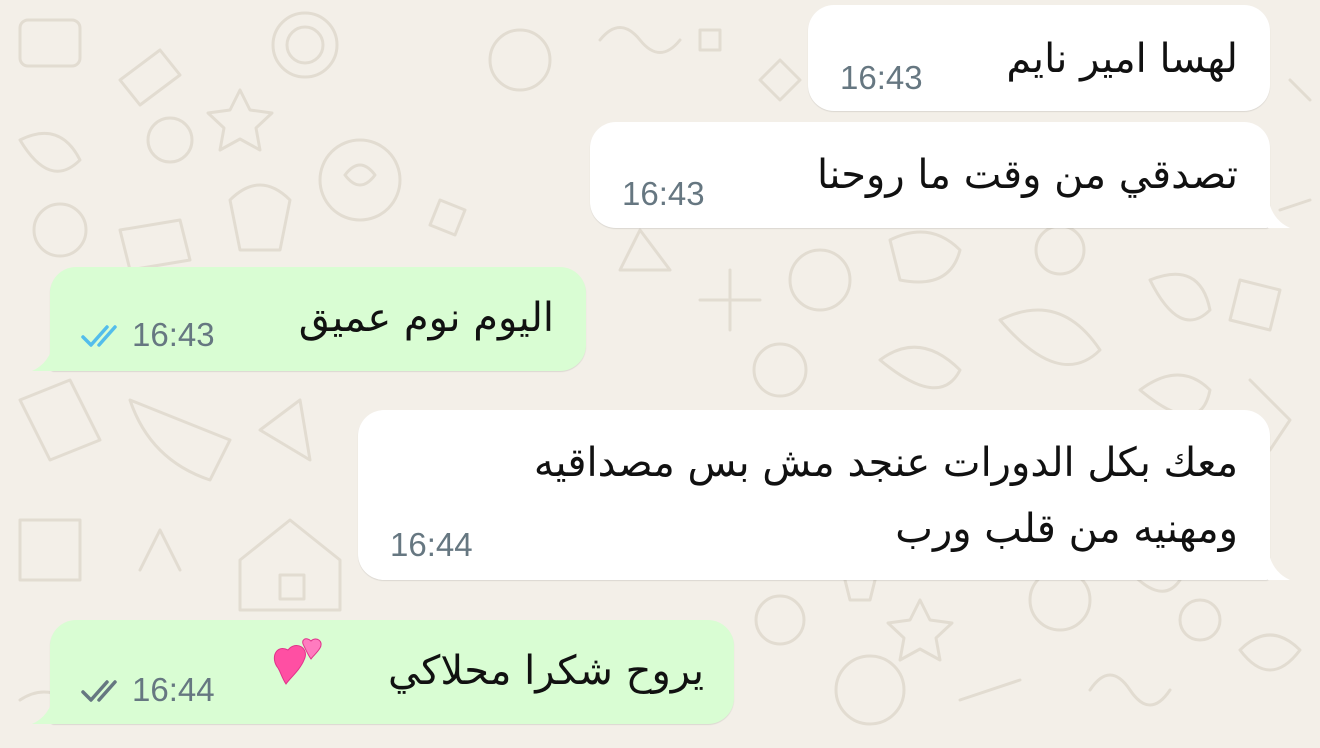 The image size is (1320, 748). I want to click on outgoing-message: اليوم نوم عميق 16:43, so click(318, 319).